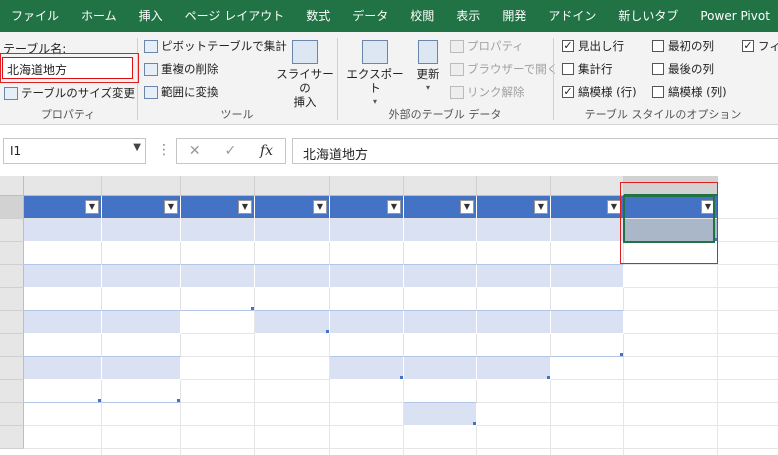 The height and width of the screenshot is (455, 778). I want to click on enter-icon: ✓, so click(230, 151).